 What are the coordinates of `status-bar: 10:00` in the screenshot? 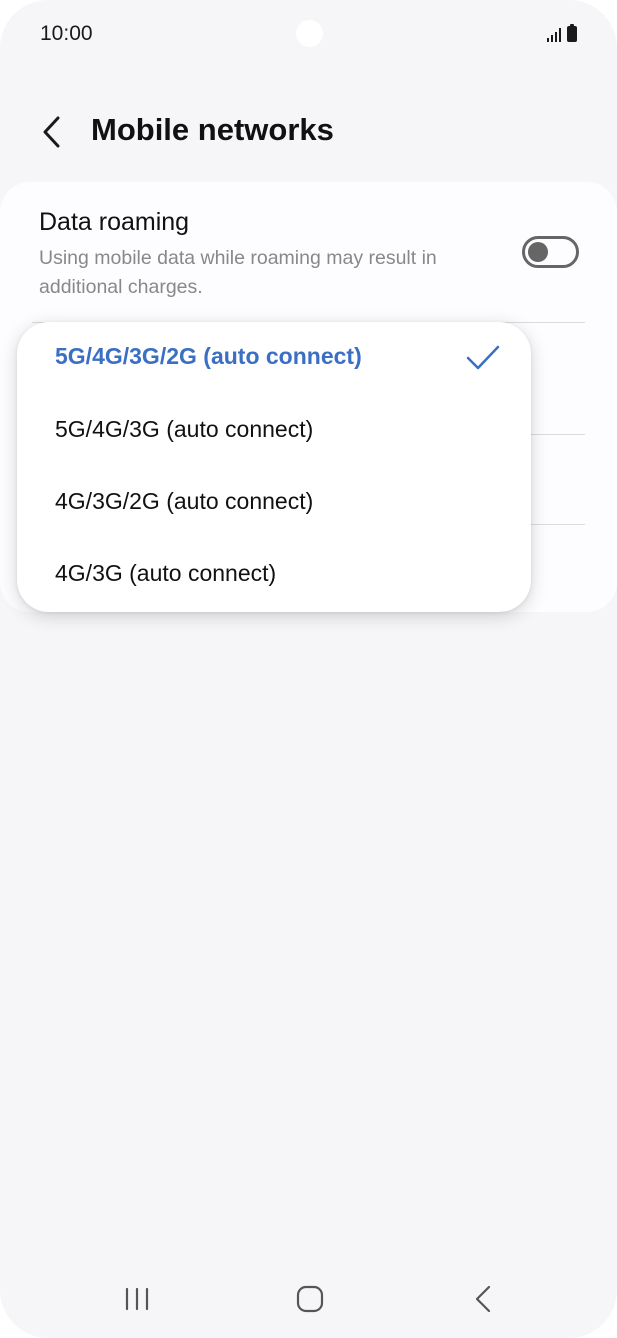 It's located at (308, 35).